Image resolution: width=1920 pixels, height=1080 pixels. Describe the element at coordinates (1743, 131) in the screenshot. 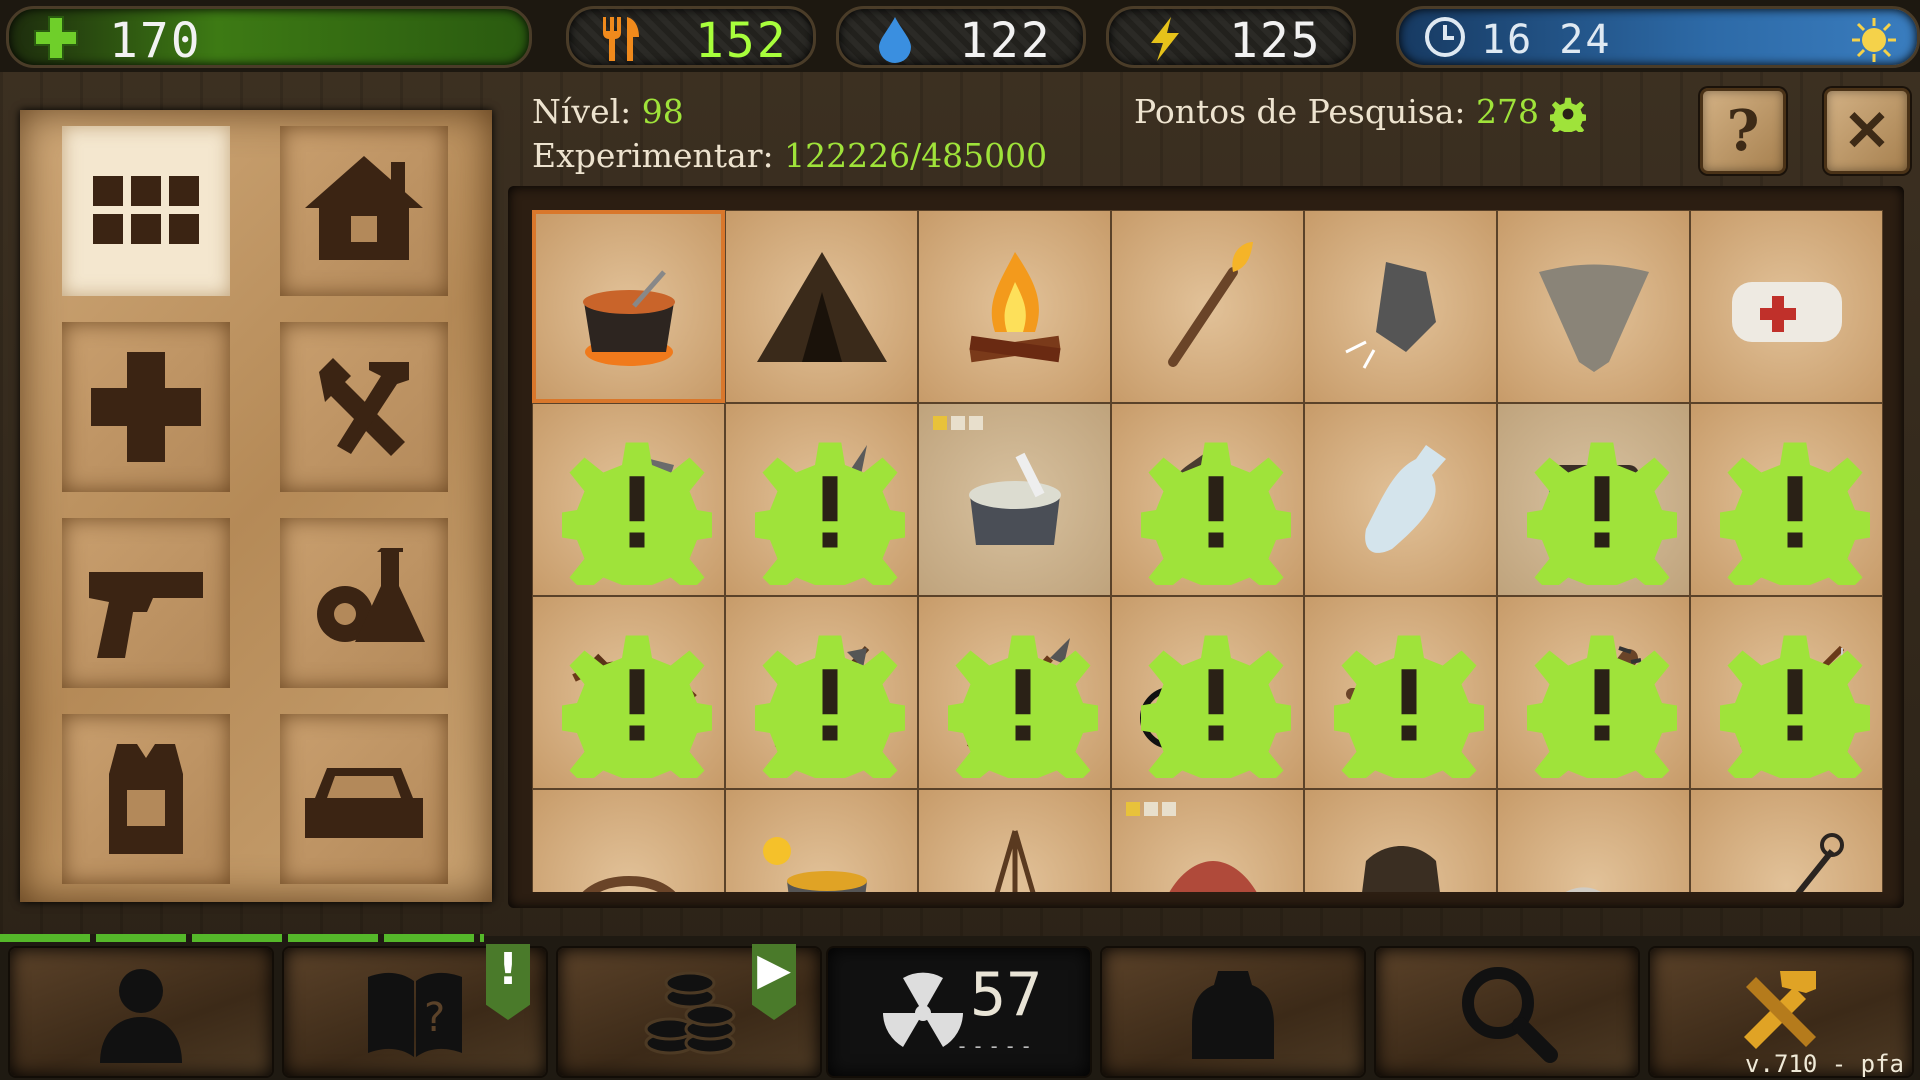

I see `help-button: ?` at that location.